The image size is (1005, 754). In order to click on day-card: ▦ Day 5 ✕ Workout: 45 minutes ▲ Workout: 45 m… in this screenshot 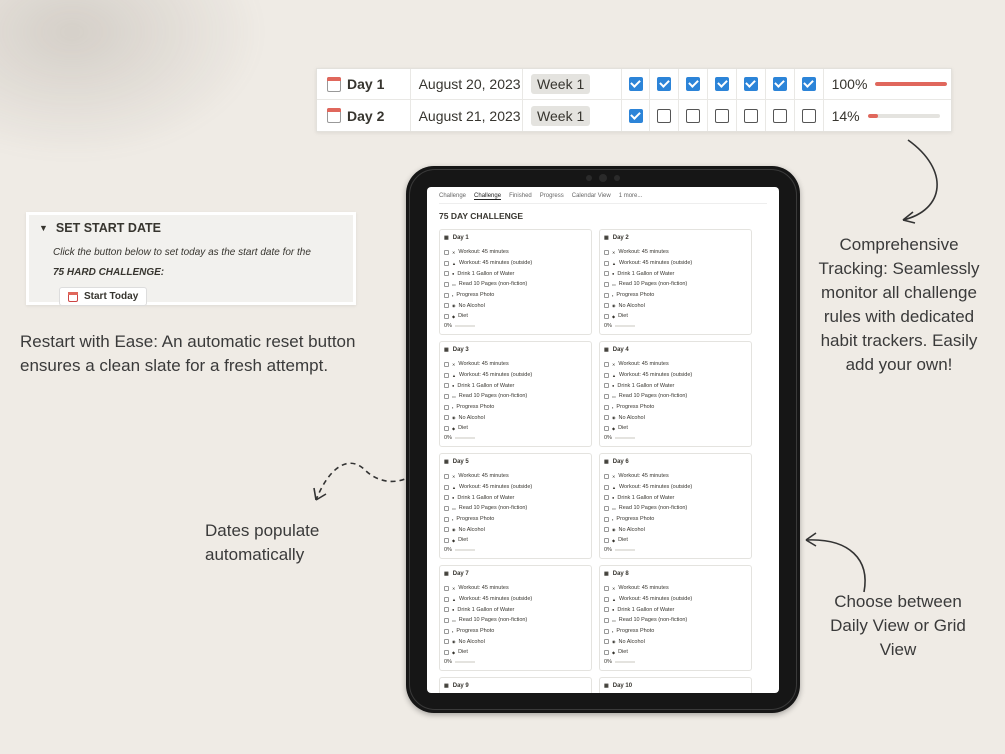, I will do `click(515, 506)`.